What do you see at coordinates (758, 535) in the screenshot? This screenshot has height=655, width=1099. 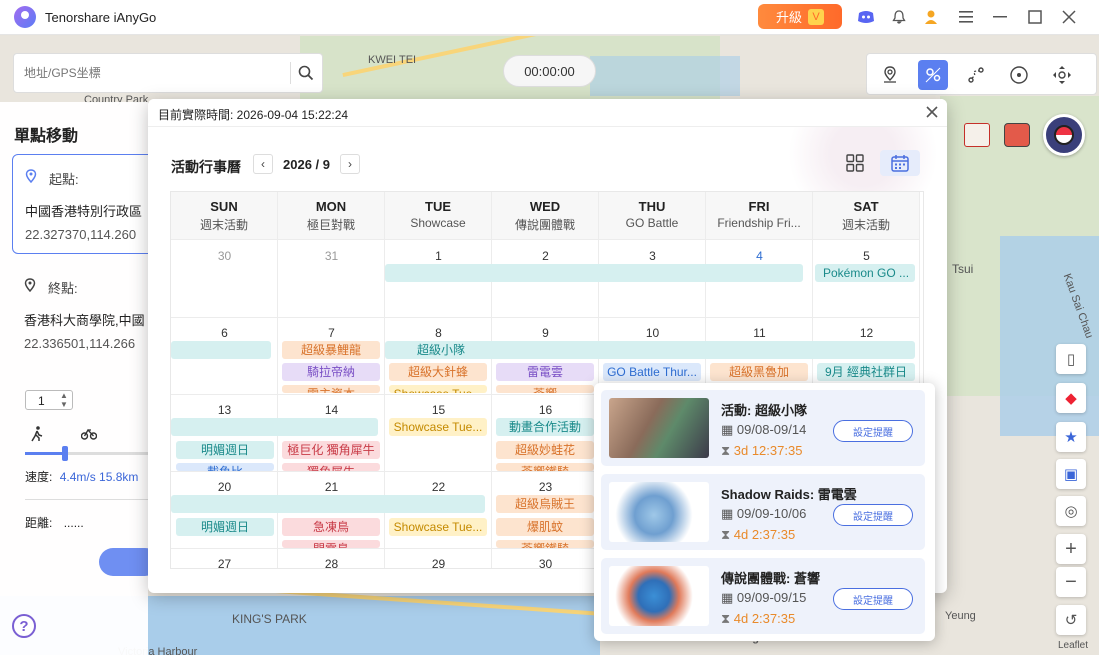 I see `event-countdown: ⧗ 4d 2:37:35` at bounding box center [758, 535].